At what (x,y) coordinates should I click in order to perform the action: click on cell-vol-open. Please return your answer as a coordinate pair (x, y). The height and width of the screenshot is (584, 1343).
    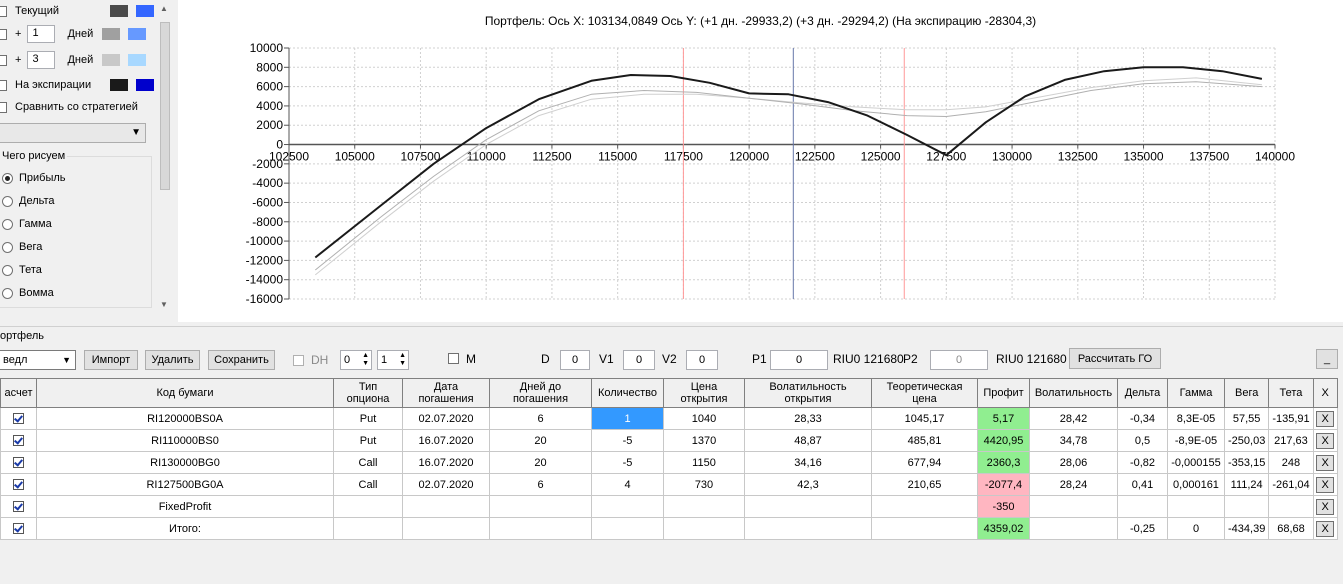
    Looking at the image, I should click on (808, 506).